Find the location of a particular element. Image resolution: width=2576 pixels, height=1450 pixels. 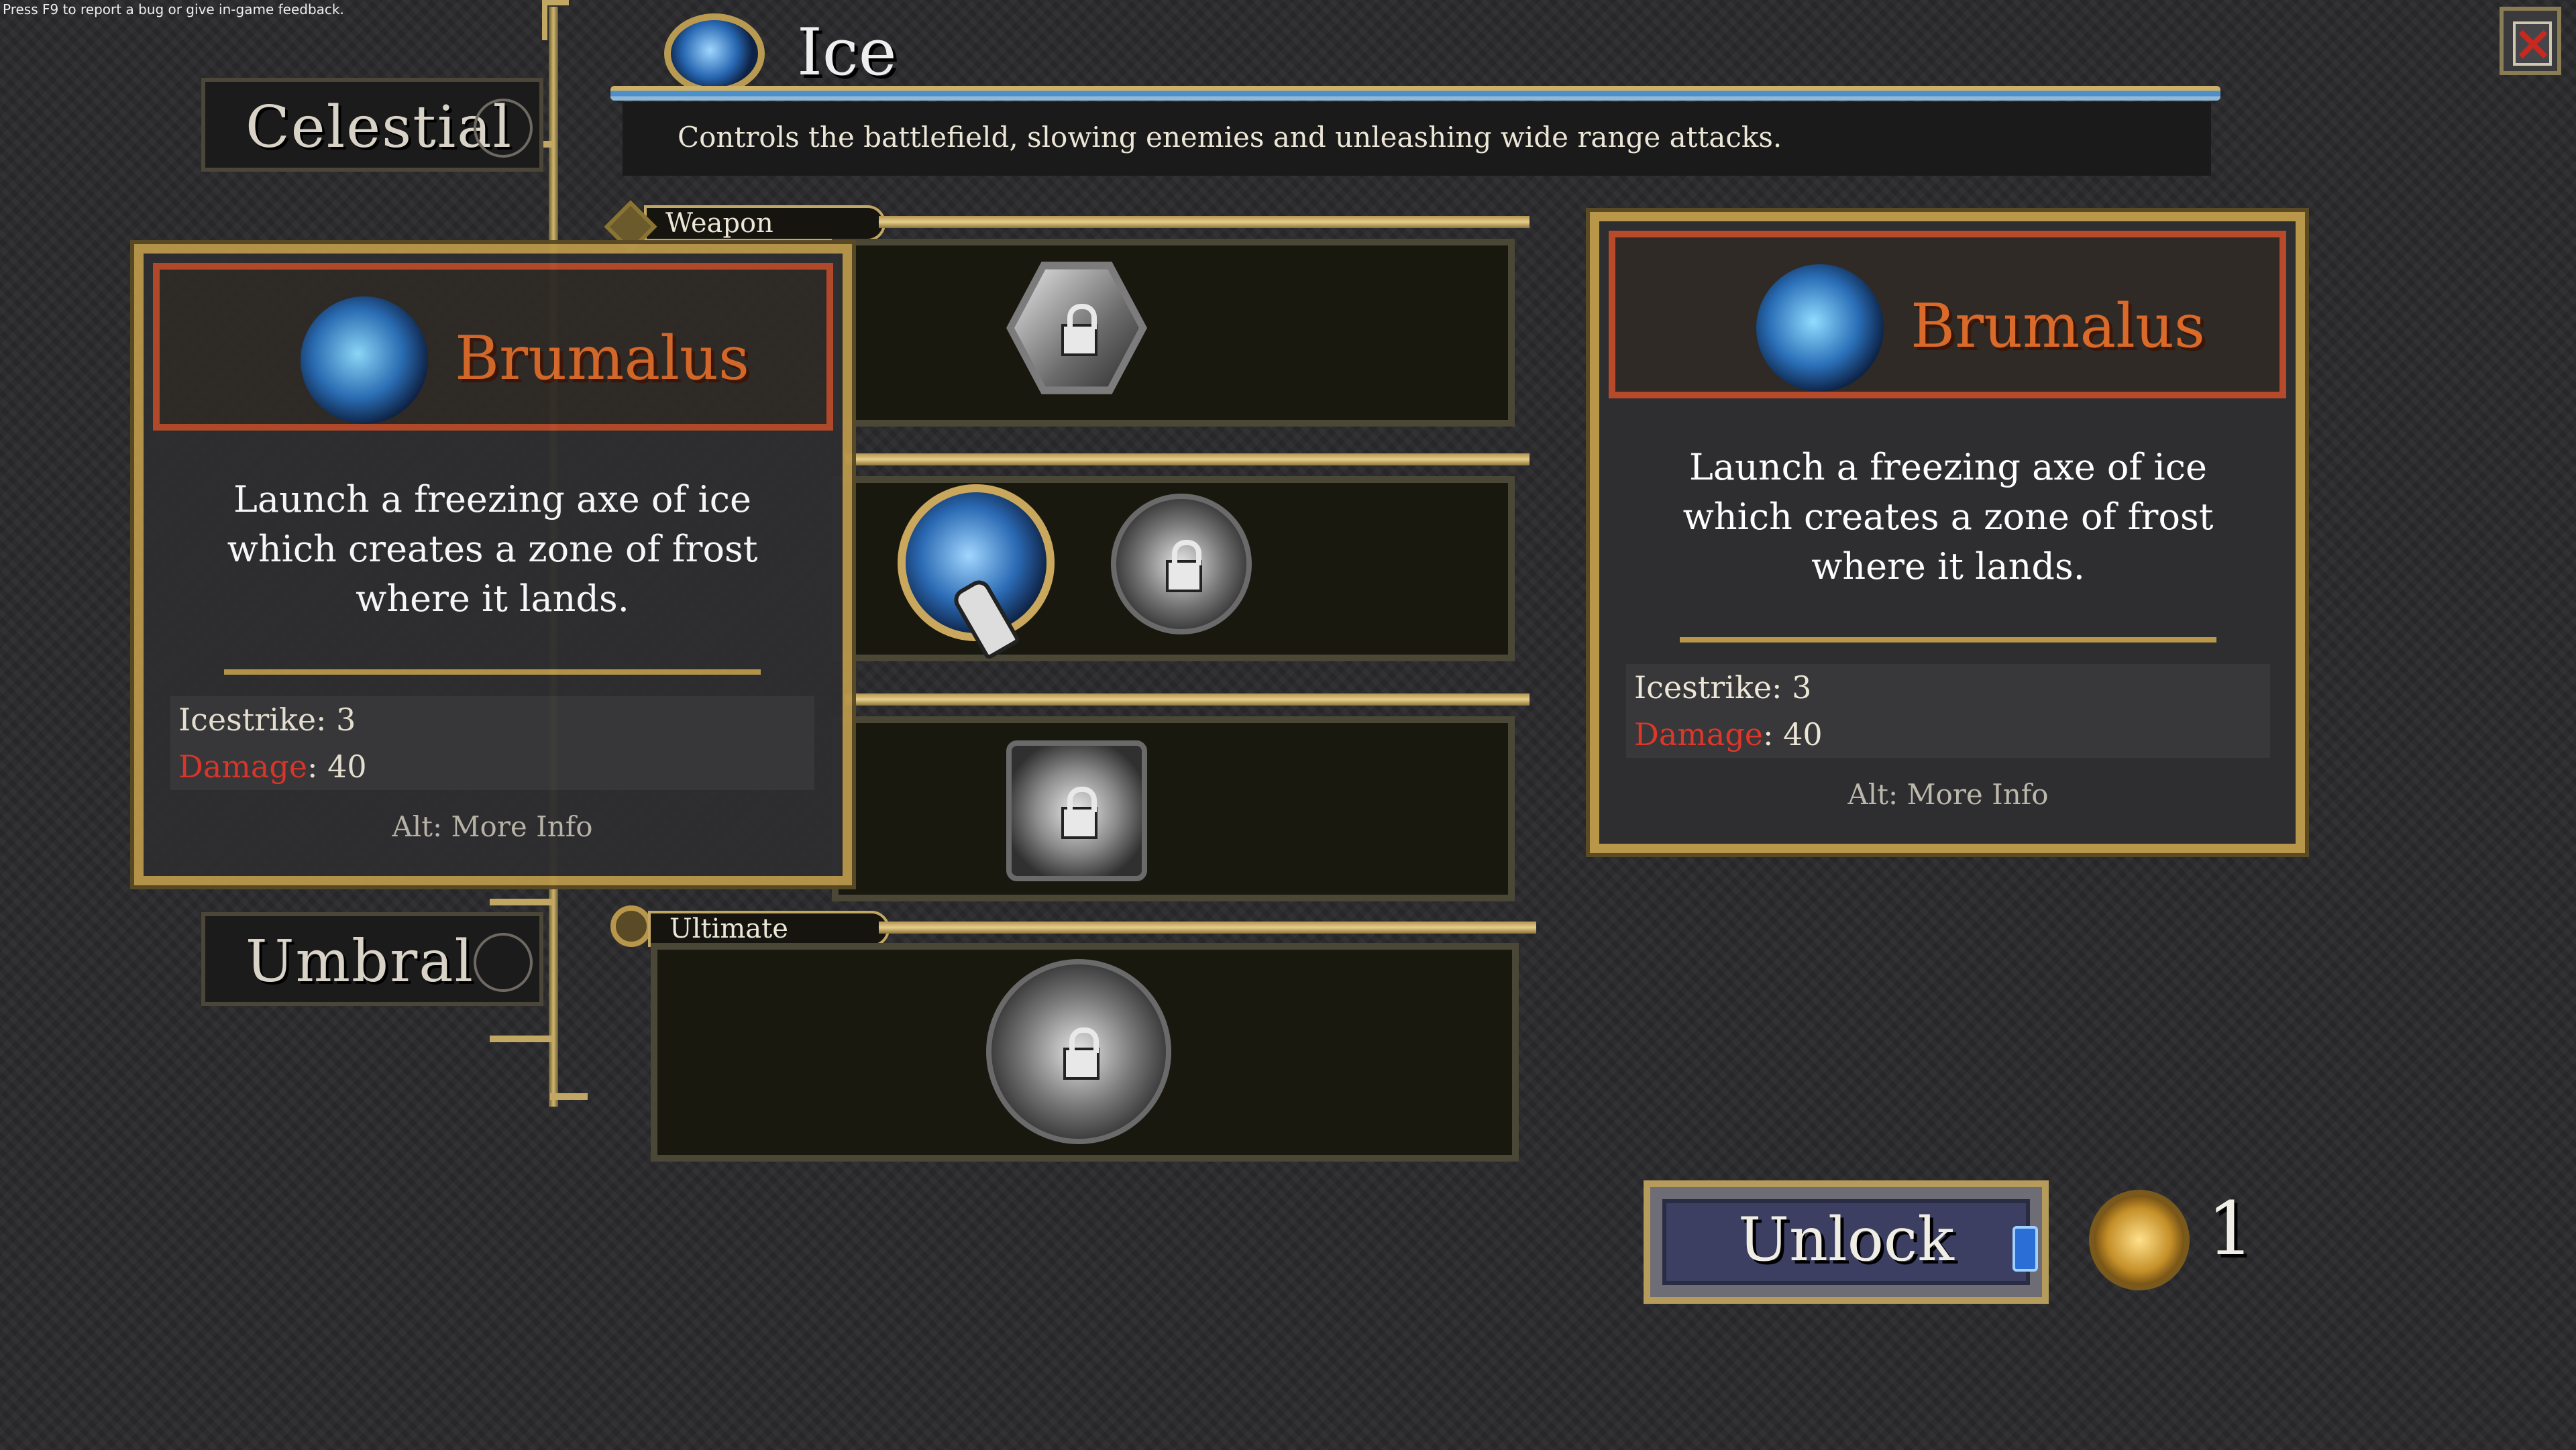

detail-divider is located at coordinates (1948, 640).